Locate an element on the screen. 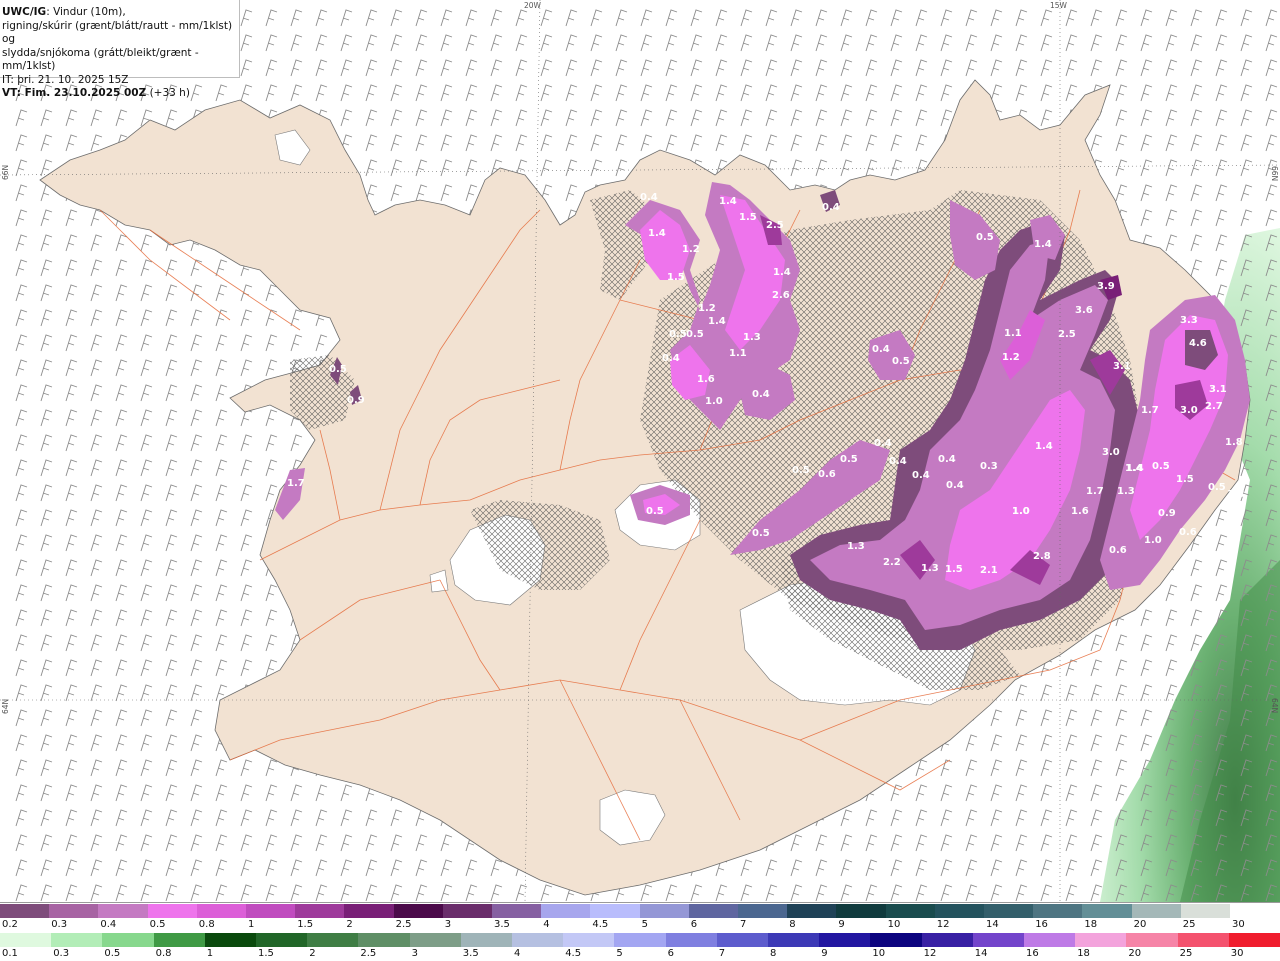 The height and width of the screenshot is (961, 1280). legend-label: 4 is located at coordinates (517, 953).